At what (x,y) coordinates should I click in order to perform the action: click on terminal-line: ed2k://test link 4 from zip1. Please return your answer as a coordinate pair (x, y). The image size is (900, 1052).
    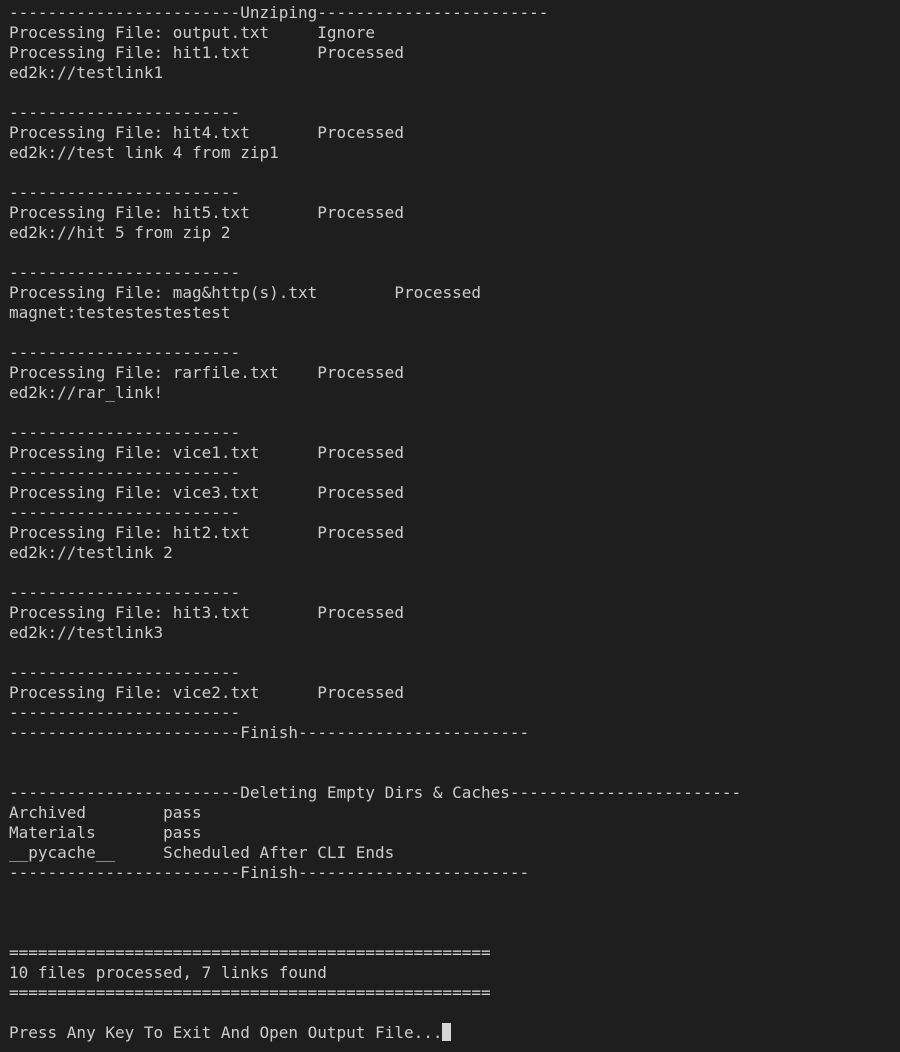
    Looking at the image, I should click on (454, 153).